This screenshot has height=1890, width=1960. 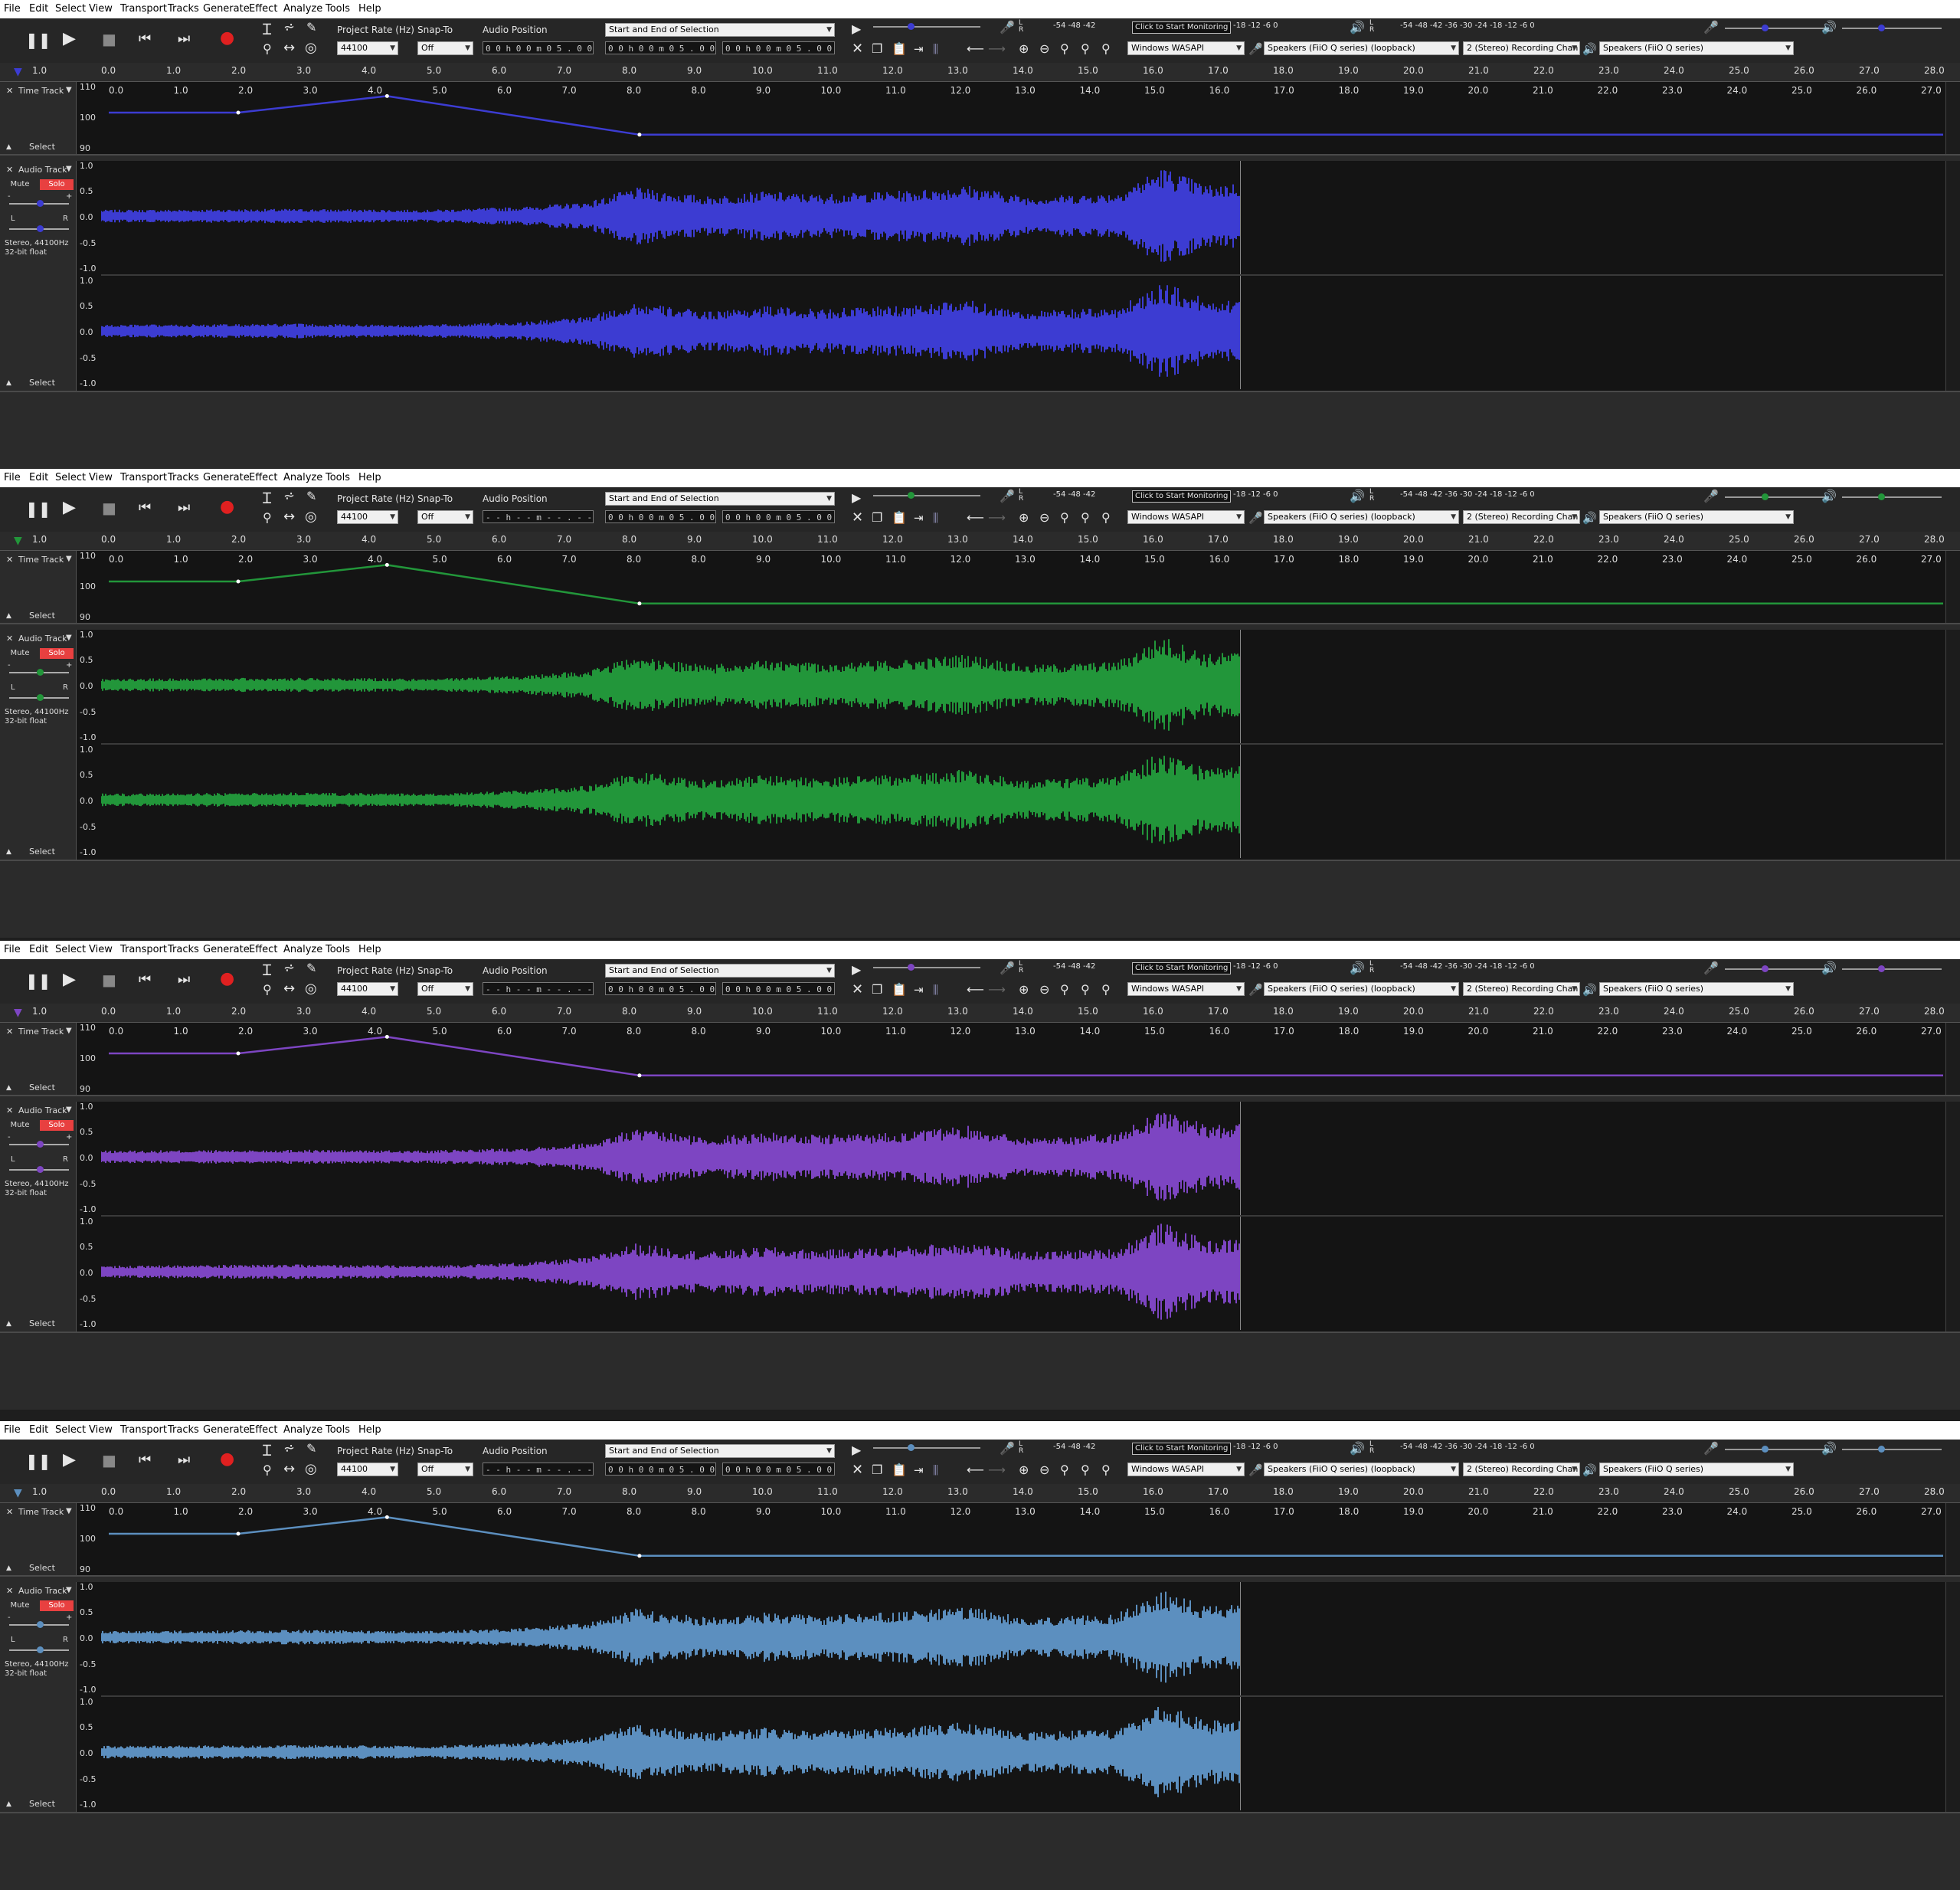 What do you see at coordinates (145, 508) in the screenshot?
I see `skip-start-icon: ⏮` at bounding box center [145, 508].